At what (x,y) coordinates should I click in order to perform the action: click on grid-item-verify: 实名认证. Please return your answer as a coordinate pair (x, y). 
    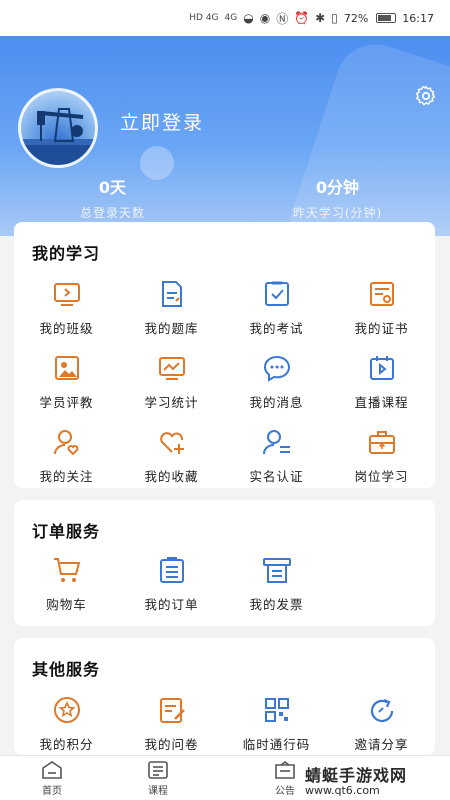
    Looking at the image, I should click on (276, 456).